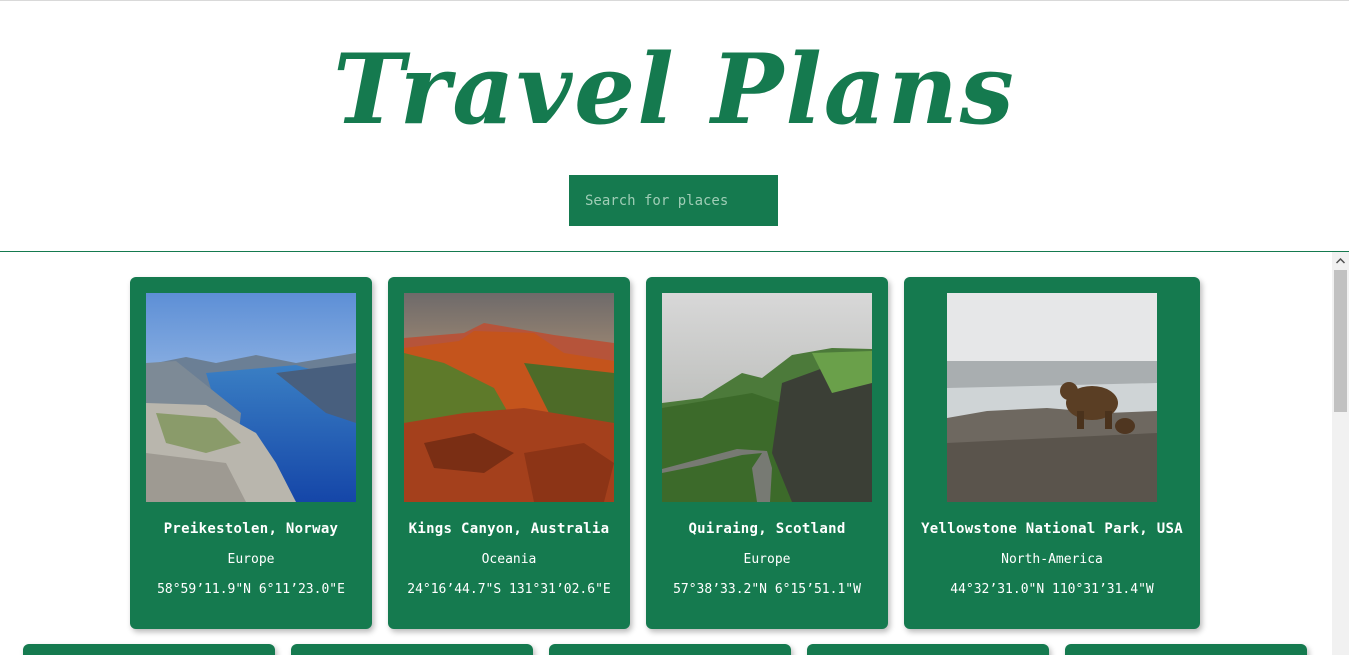 The image size is (1349, 655). I want to click on place-name: Kings Canyon, Australia, so click(509, 529).